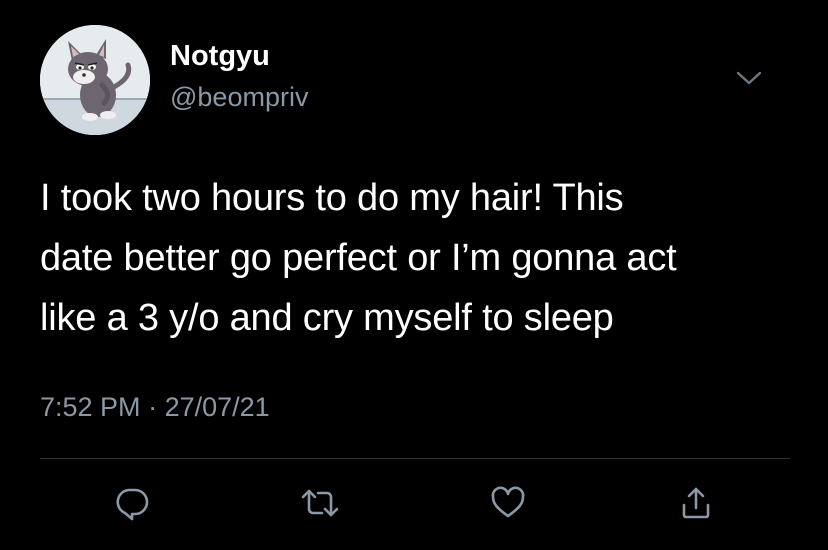  I want to click on chevron-down-icon, so click(749, 78).